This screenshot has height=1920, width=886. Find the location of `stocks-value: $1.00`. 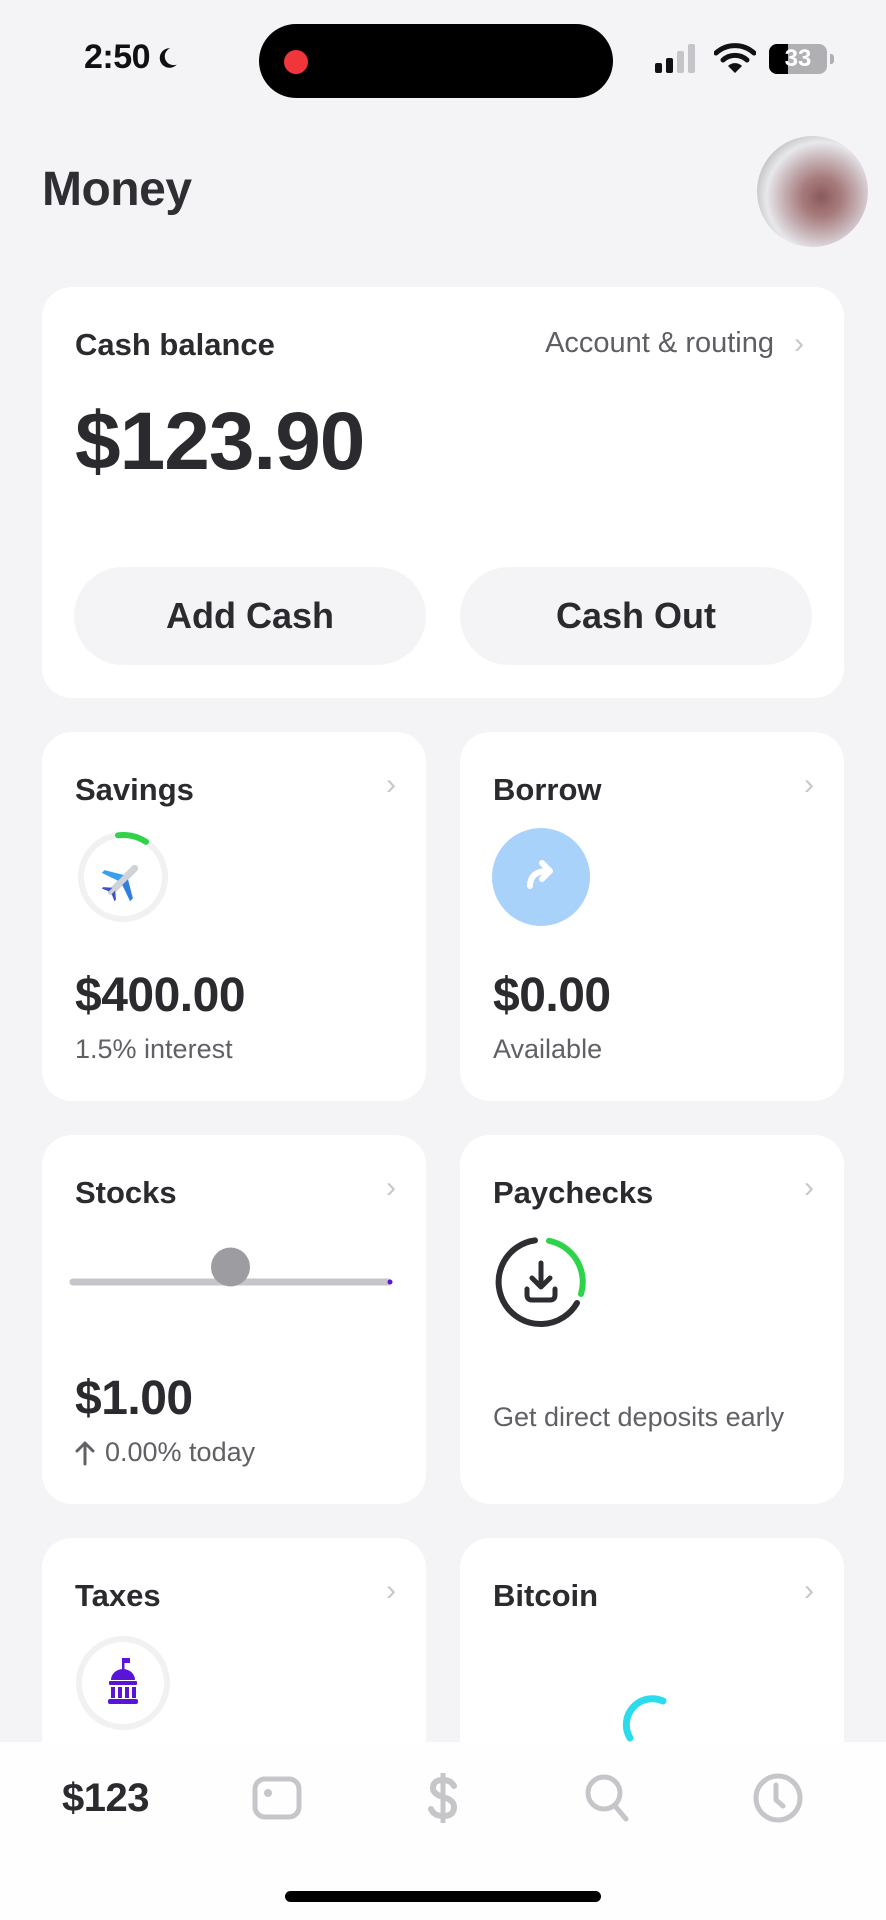

stocks-value: $1.00 is located at coordinates (134, 1398).